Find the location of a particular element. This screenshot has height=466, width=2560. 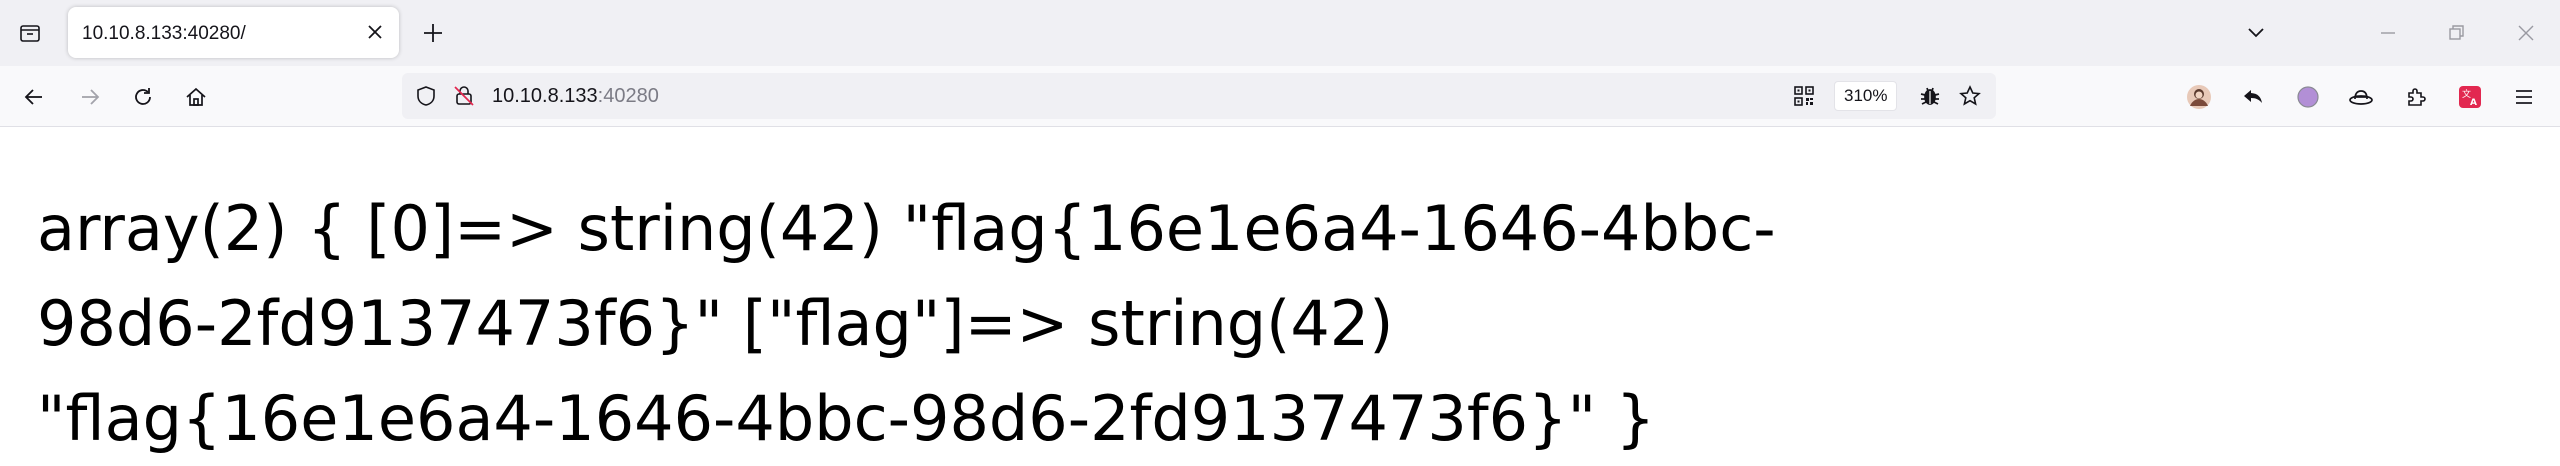

new-tab-button is located at coordinates (433, 33).